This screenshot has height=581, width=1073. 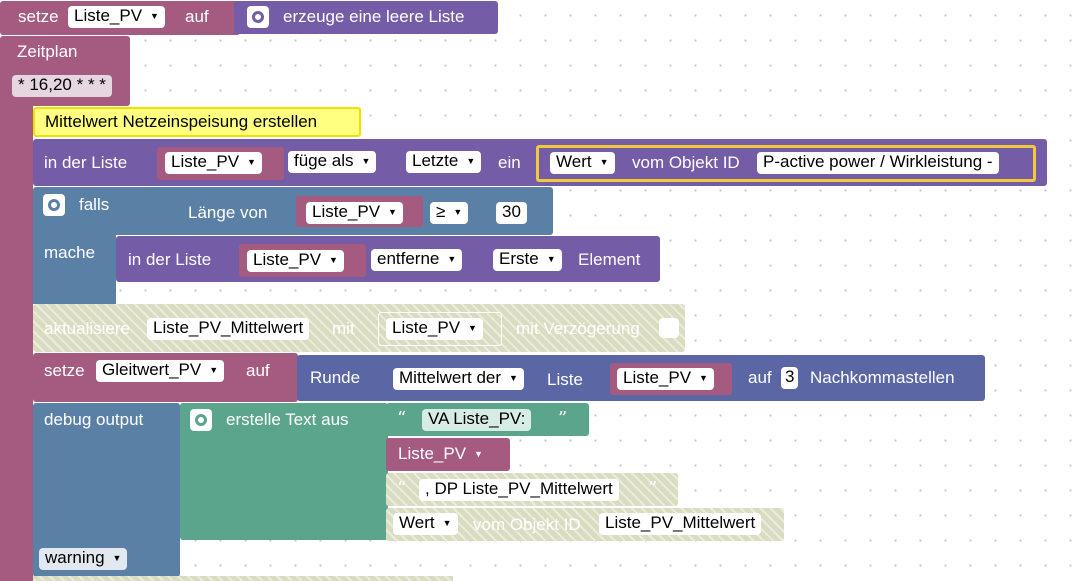 I want to click on schedule-label: Zeitplan, so click(x=47, y=51).